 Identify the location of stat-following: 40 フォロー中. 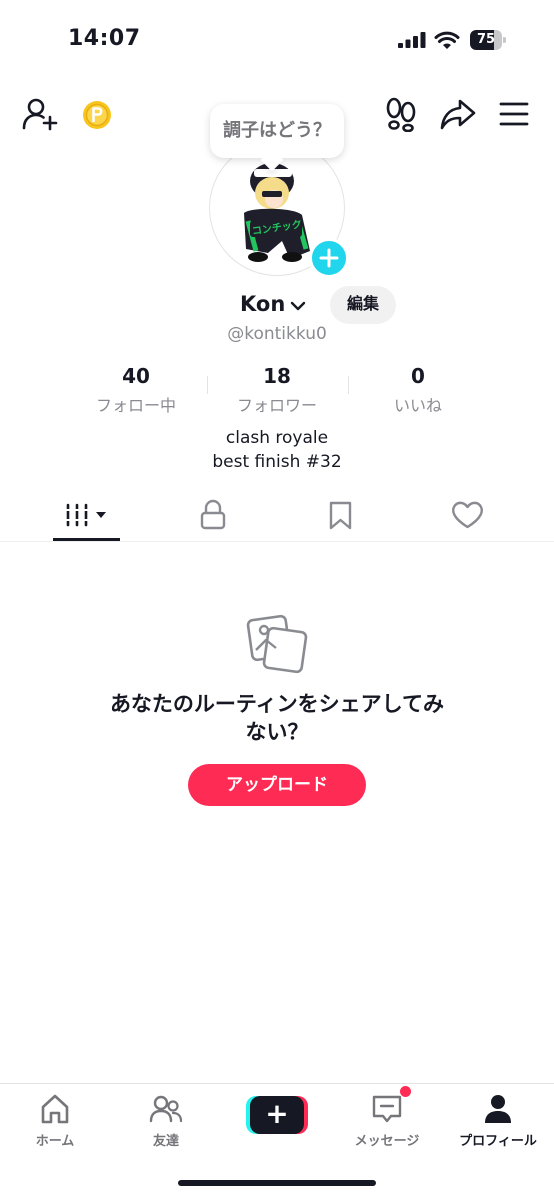
(136, 390).